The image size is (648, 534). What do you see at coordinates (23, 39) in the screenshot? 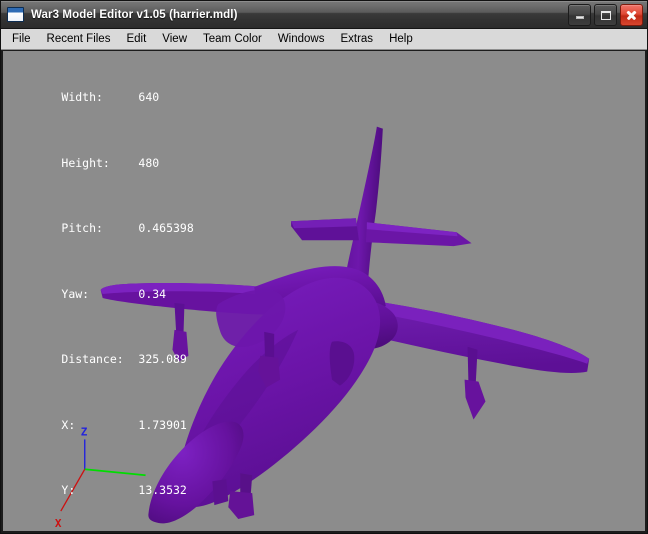
I see `menu-item-file: File` at bounding box center [23, 39].